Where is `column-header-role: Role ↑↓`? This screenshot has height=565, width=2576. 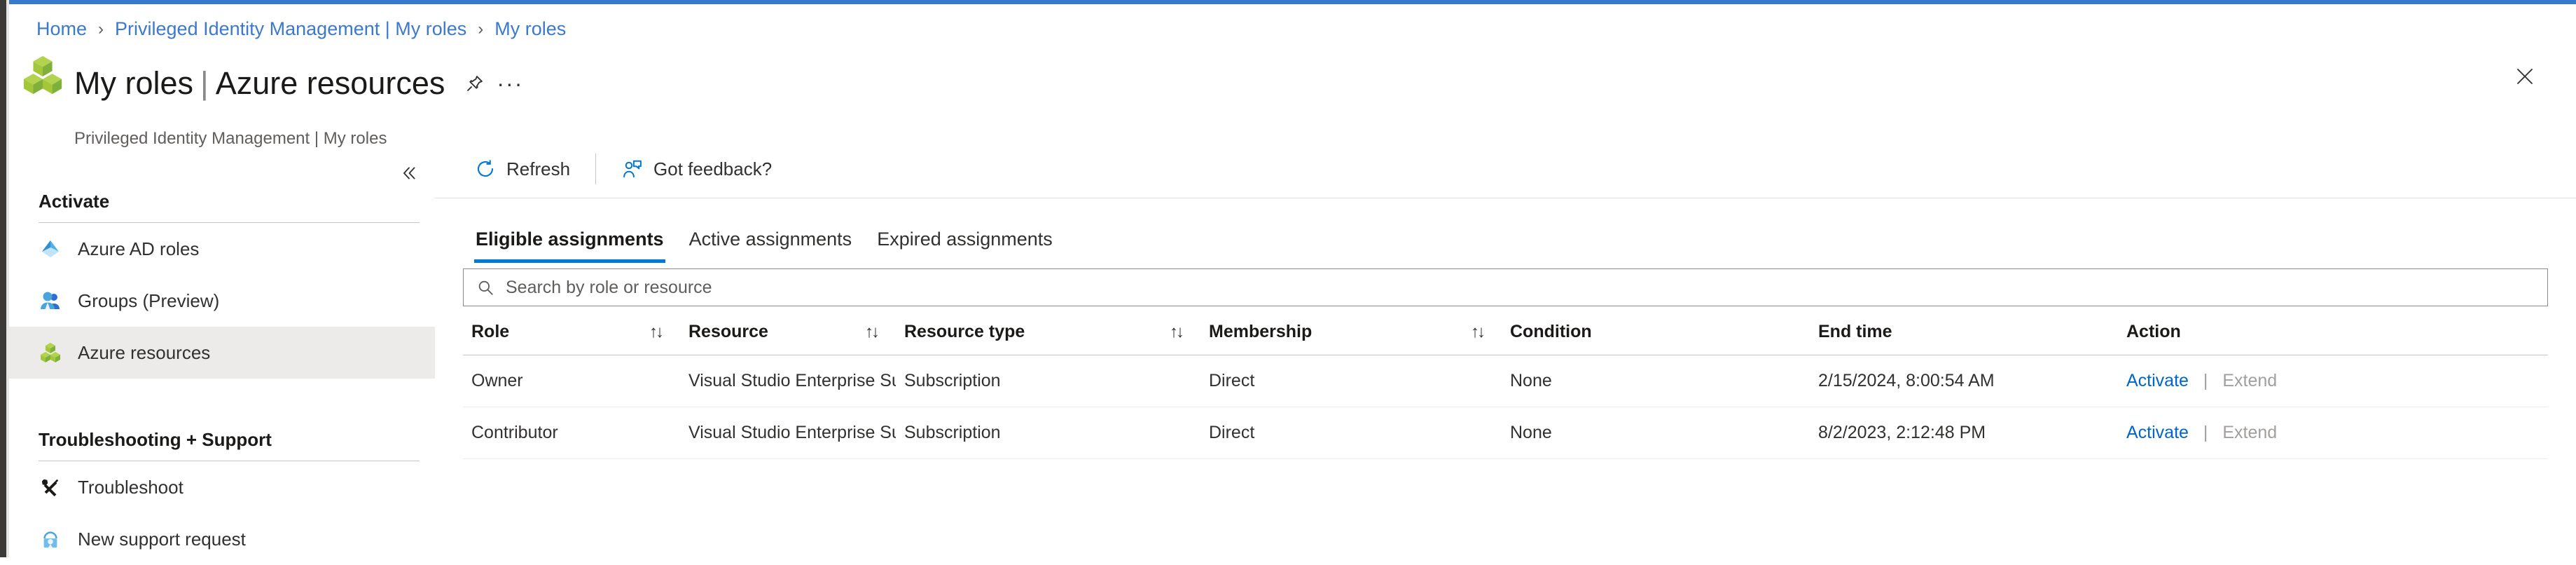
column-header-role: Role ↑↓ is located at coordinates (572, 338).